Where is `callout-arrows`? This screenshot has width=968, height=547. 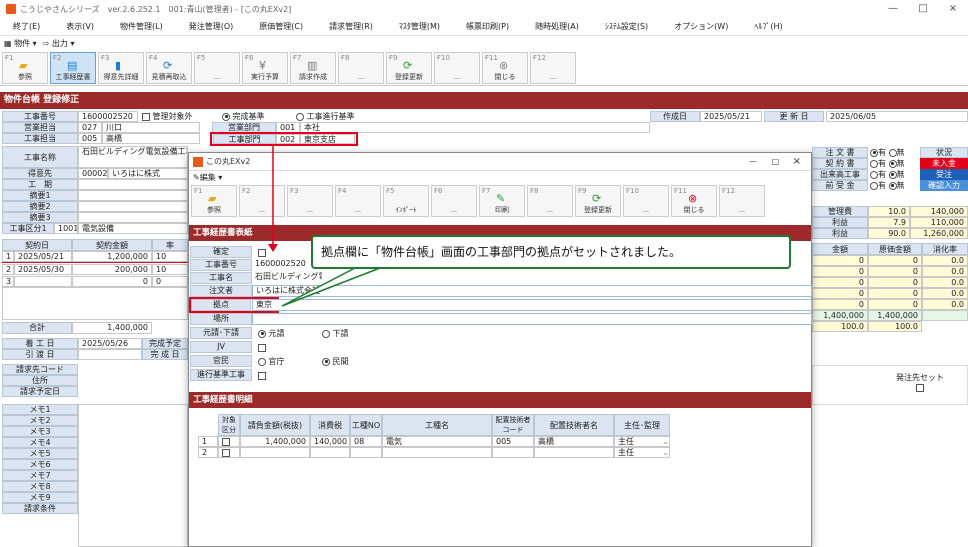 callout-arrows is located at coordinates (324, 226).